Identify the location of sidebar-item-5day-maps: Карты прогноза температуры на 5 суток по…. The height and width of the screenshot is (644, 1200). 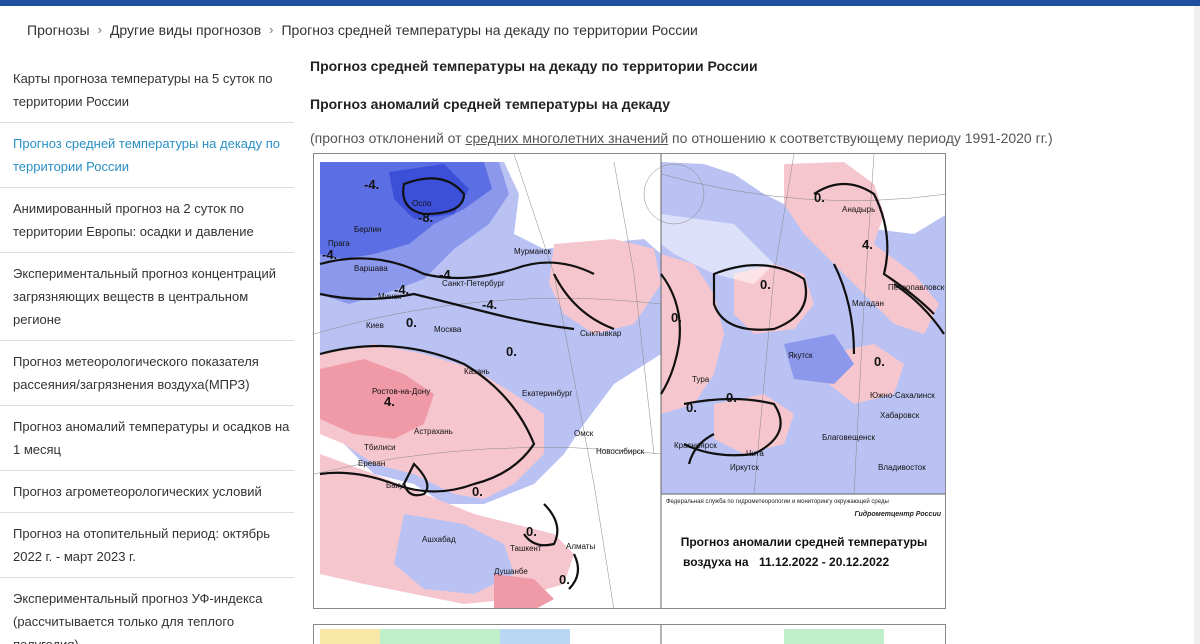
(147, 90).